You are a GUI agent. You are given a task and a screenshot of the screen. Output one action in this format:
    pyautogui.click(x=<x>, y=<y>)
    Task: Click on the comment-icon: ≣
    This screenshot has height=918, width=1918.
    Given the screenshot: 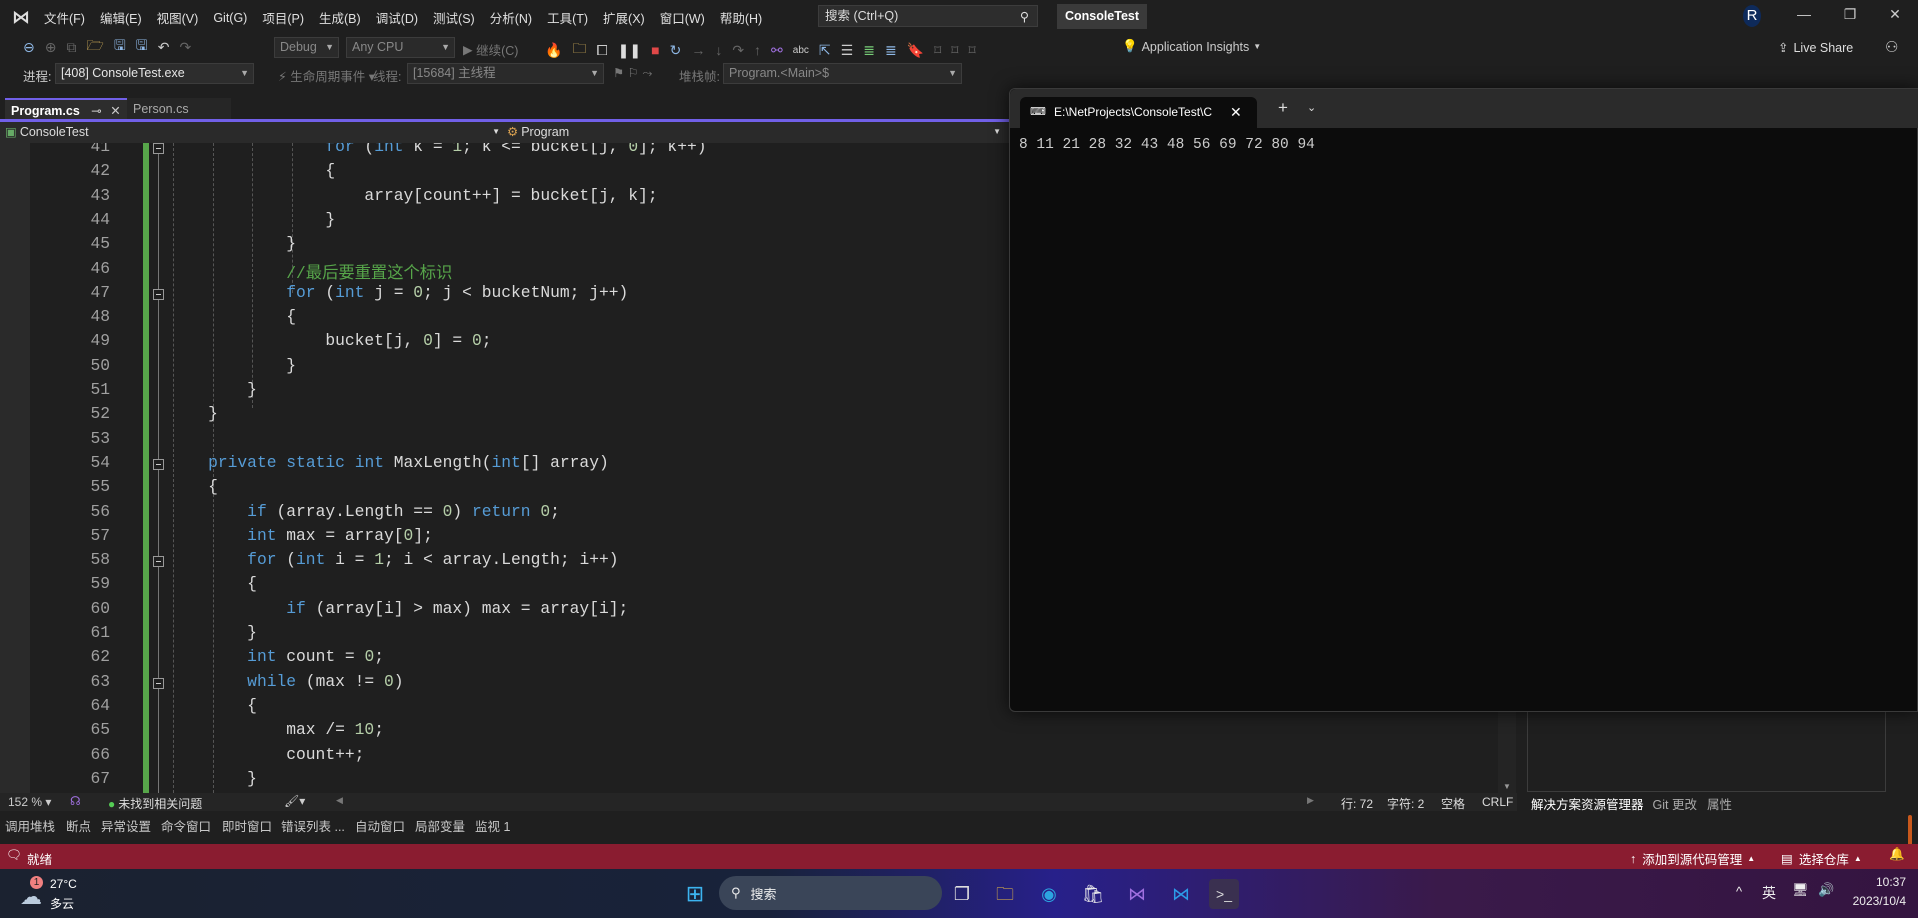 What is the action you would take?
    pyautogui.click(x=869, y=50)
    